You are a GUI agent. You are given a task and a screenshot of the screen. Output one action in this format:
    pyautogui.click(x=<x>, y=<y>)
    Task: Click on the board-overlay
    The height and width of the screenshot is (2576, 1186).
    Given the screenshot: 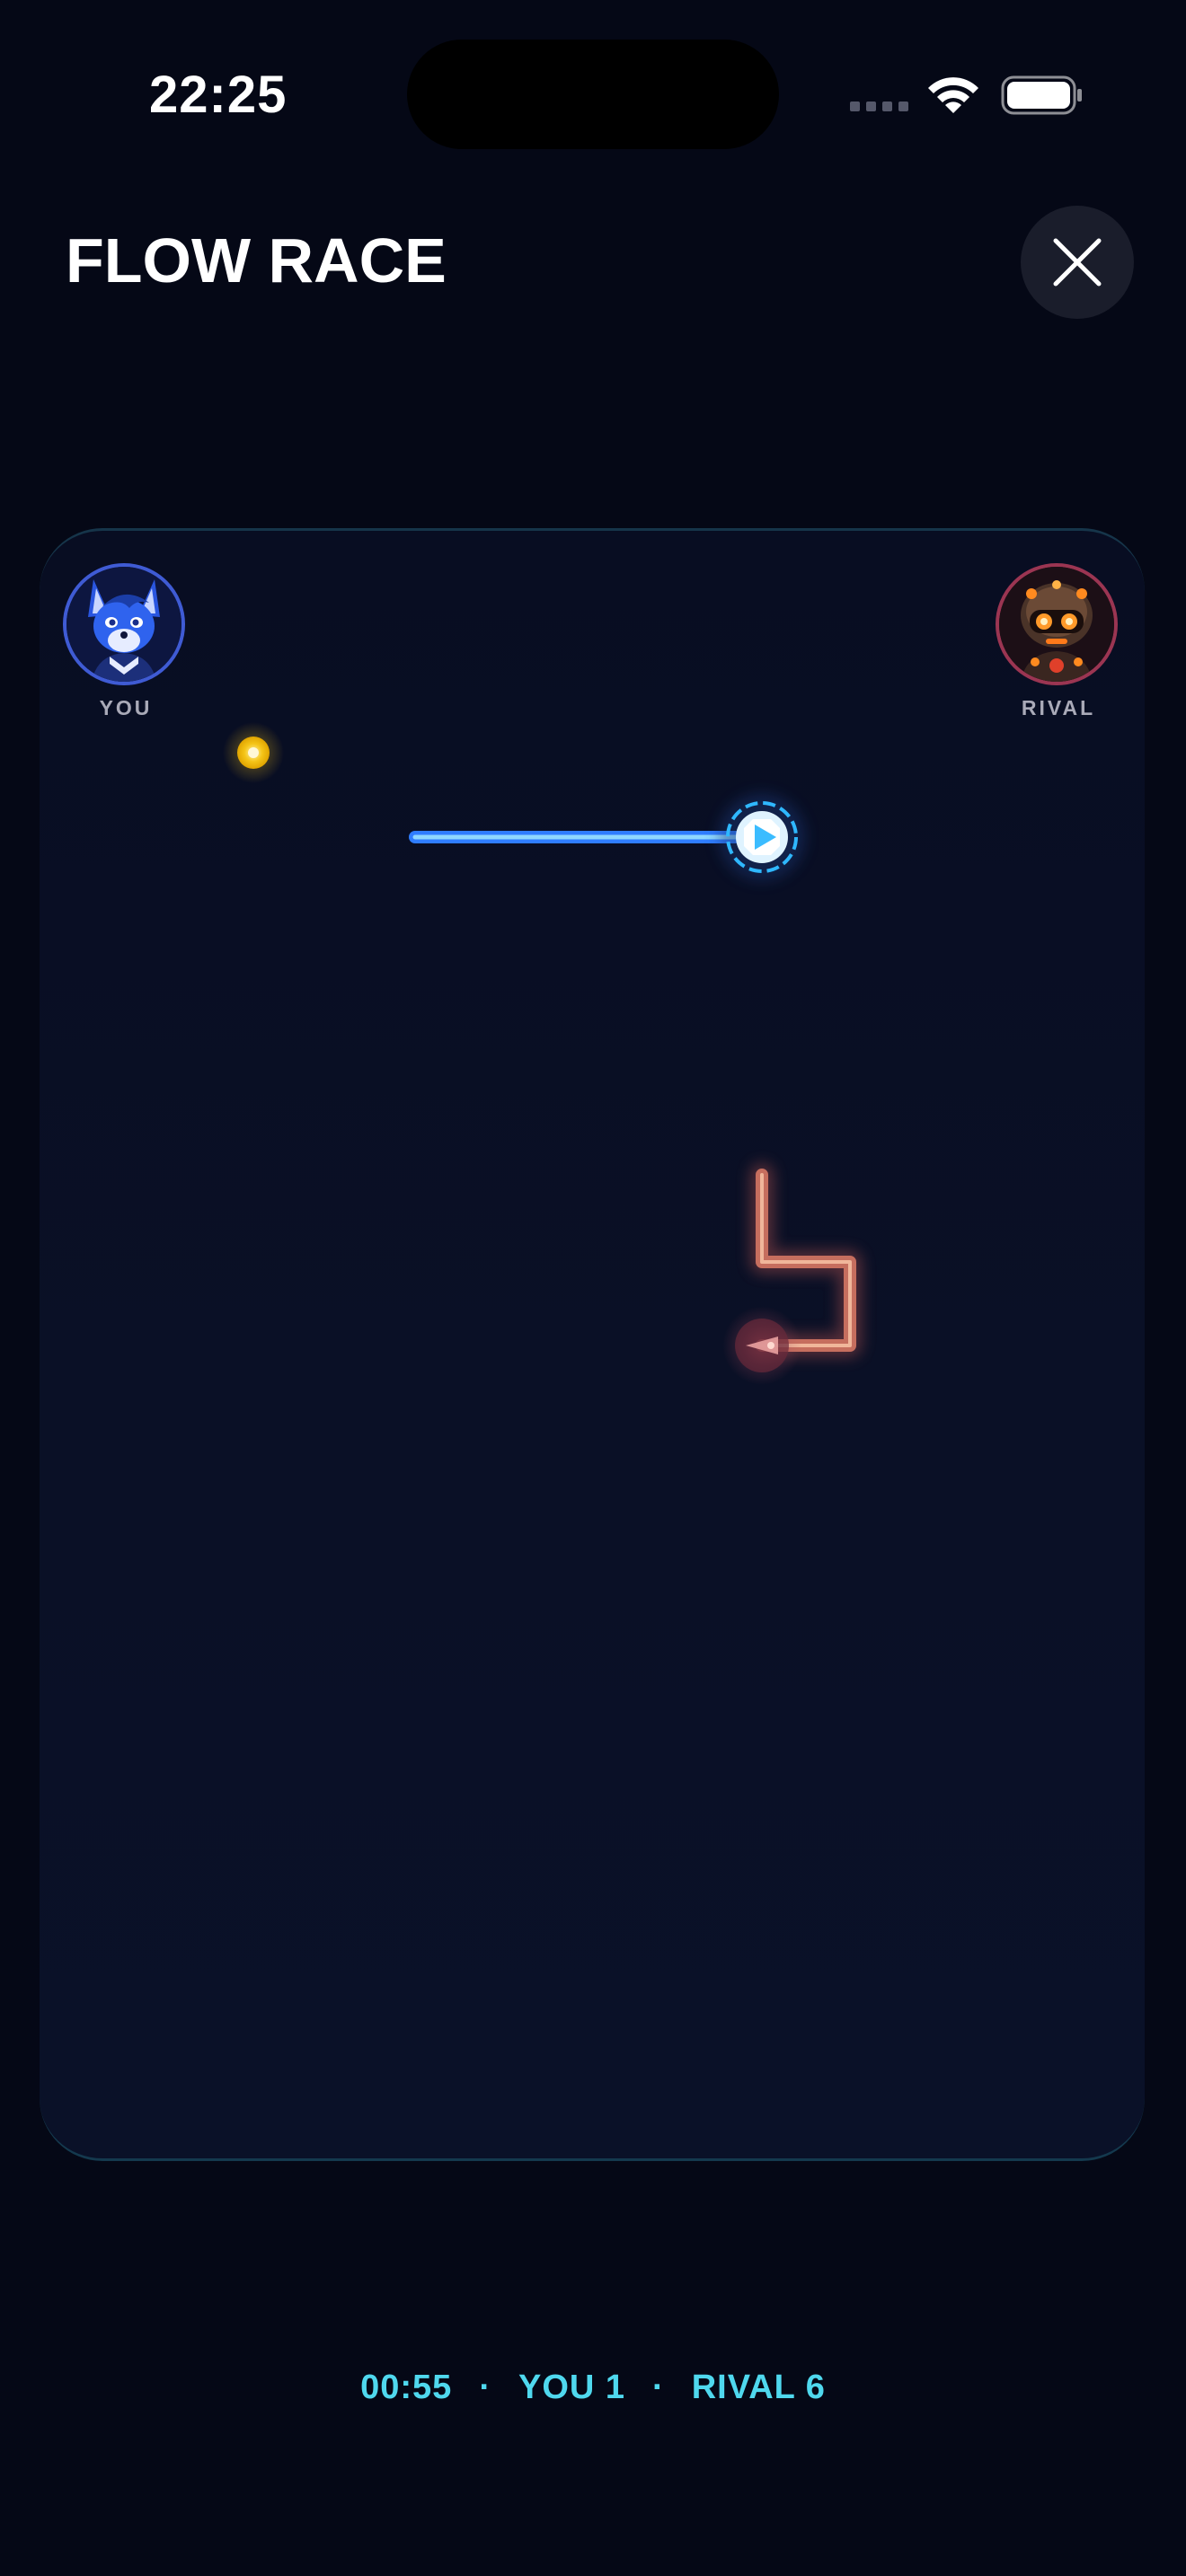 What is the action you would take?
    pyautogui.click(x=542, y=1053)
    